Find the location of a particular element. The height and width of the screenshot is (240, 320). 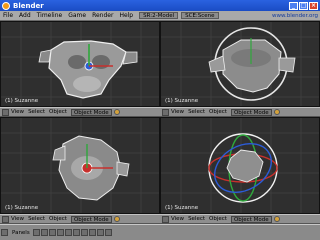

window-titlebar: Blender _ □ × is located at coordinates (160, 5).